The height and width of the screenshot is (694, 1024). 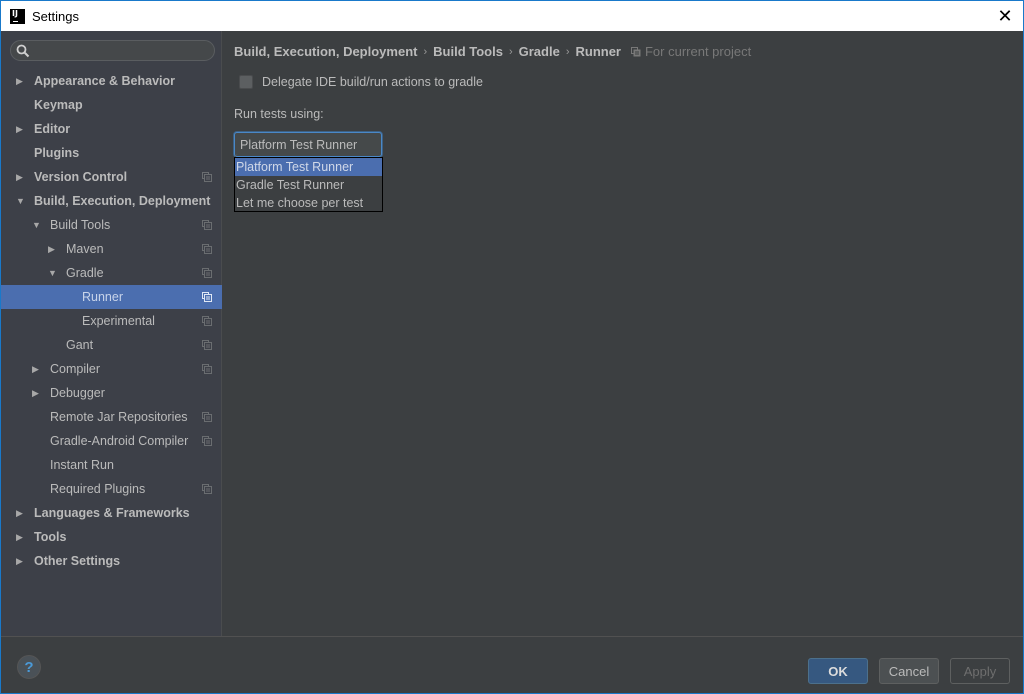 What do you see at coordinates (539, 51) in the screenshot?
I see `breadcrumb-item: Gradle` at bounding box center [539, 51].